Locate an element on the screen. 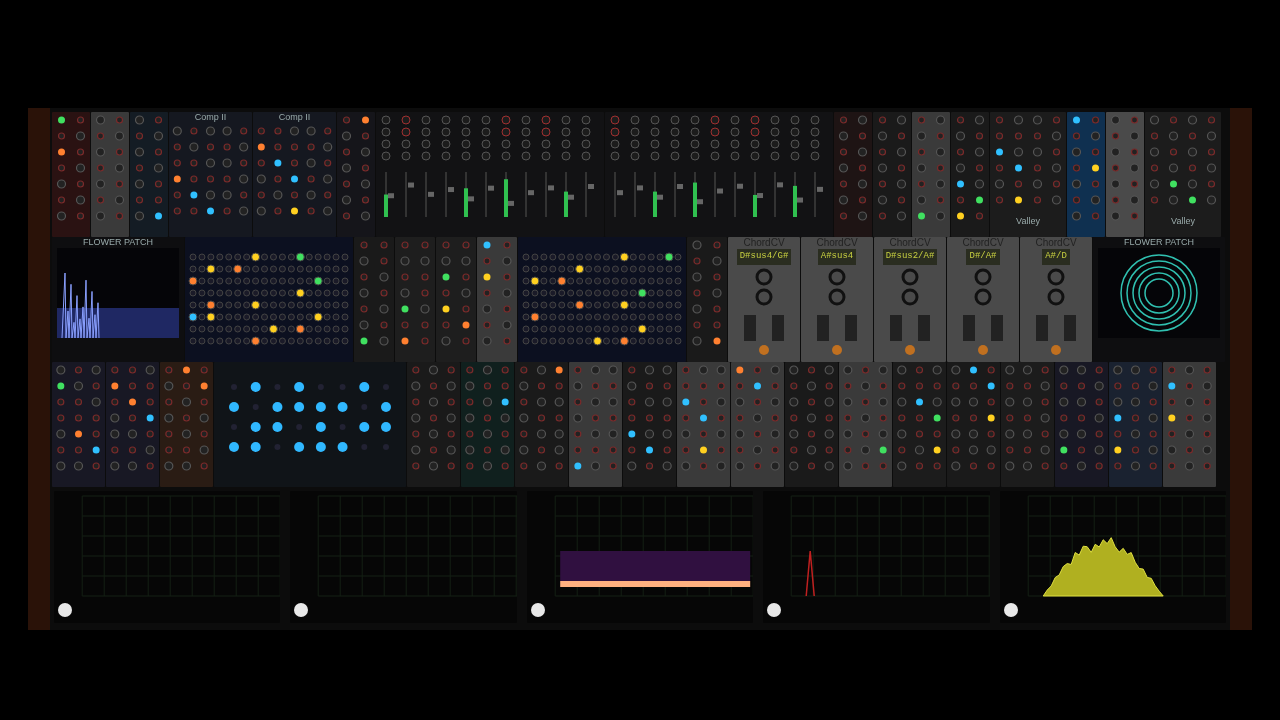  chord-display: D#sus2/A# is located at coordinates (910, 257).